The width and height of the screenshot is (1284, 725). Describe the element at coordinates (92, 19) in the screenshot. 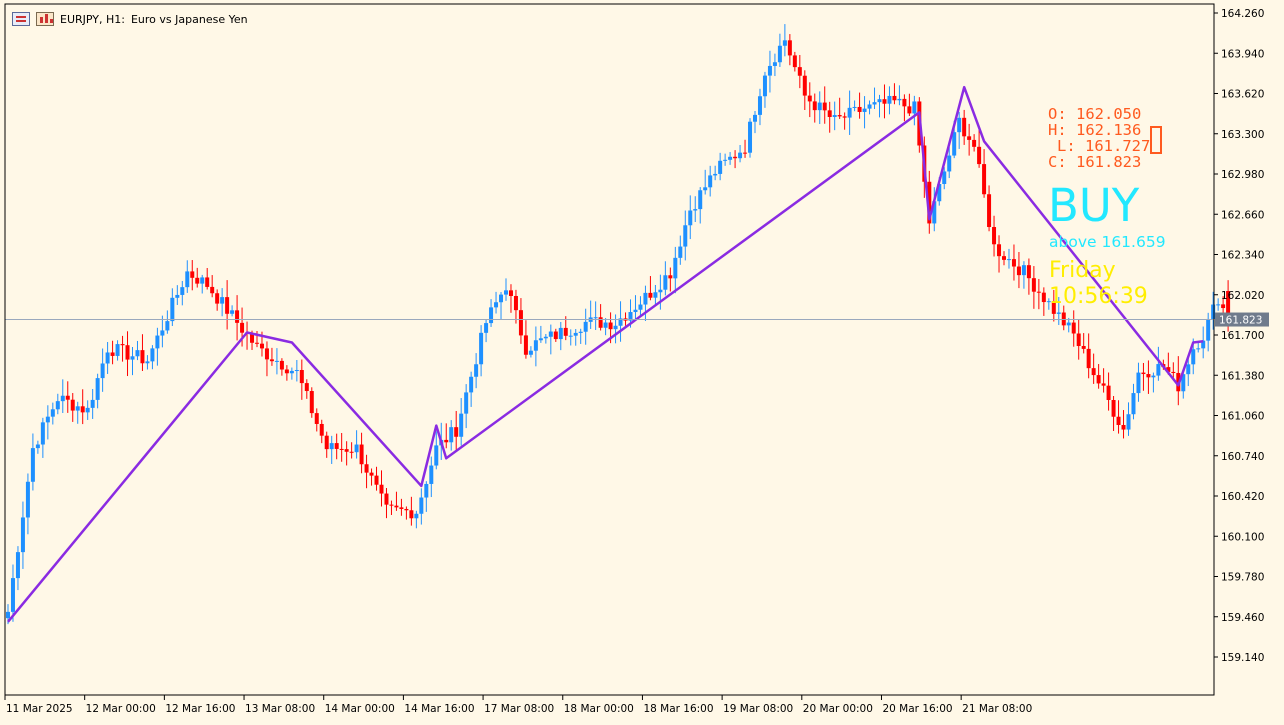

I see `symbol-label: EURJPY, H1:` at that location.